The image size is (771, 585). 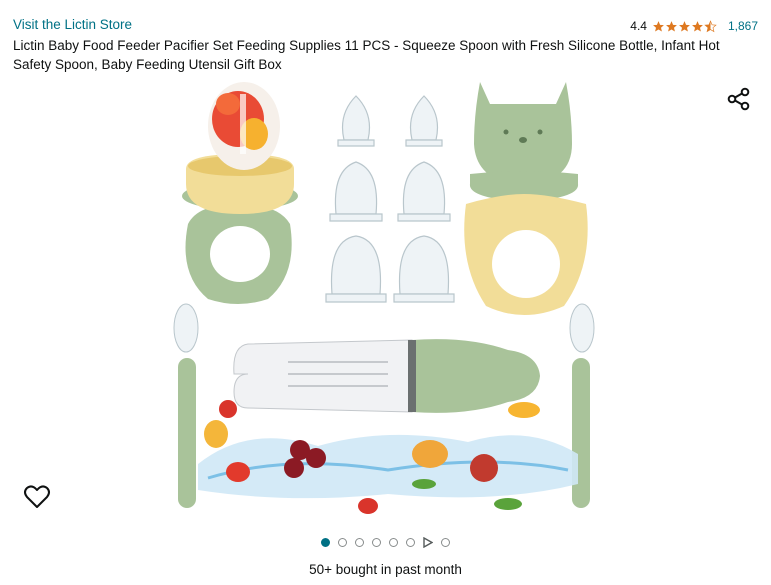 I want to click on bought-in-past-month: 50+ bought in past month, so click(x=385, y=569).